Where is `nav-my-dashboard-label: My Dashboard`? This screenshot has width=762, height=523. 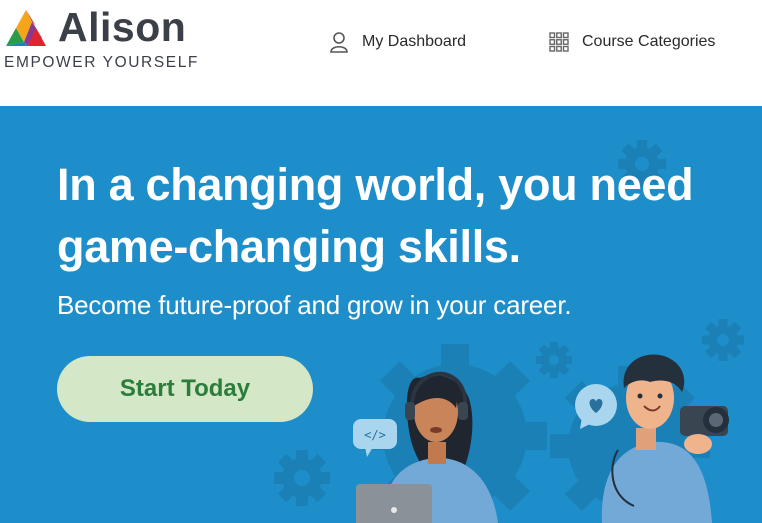
nav-my-dashboard-label: My Dashboard is located at coordinates (414, 41).